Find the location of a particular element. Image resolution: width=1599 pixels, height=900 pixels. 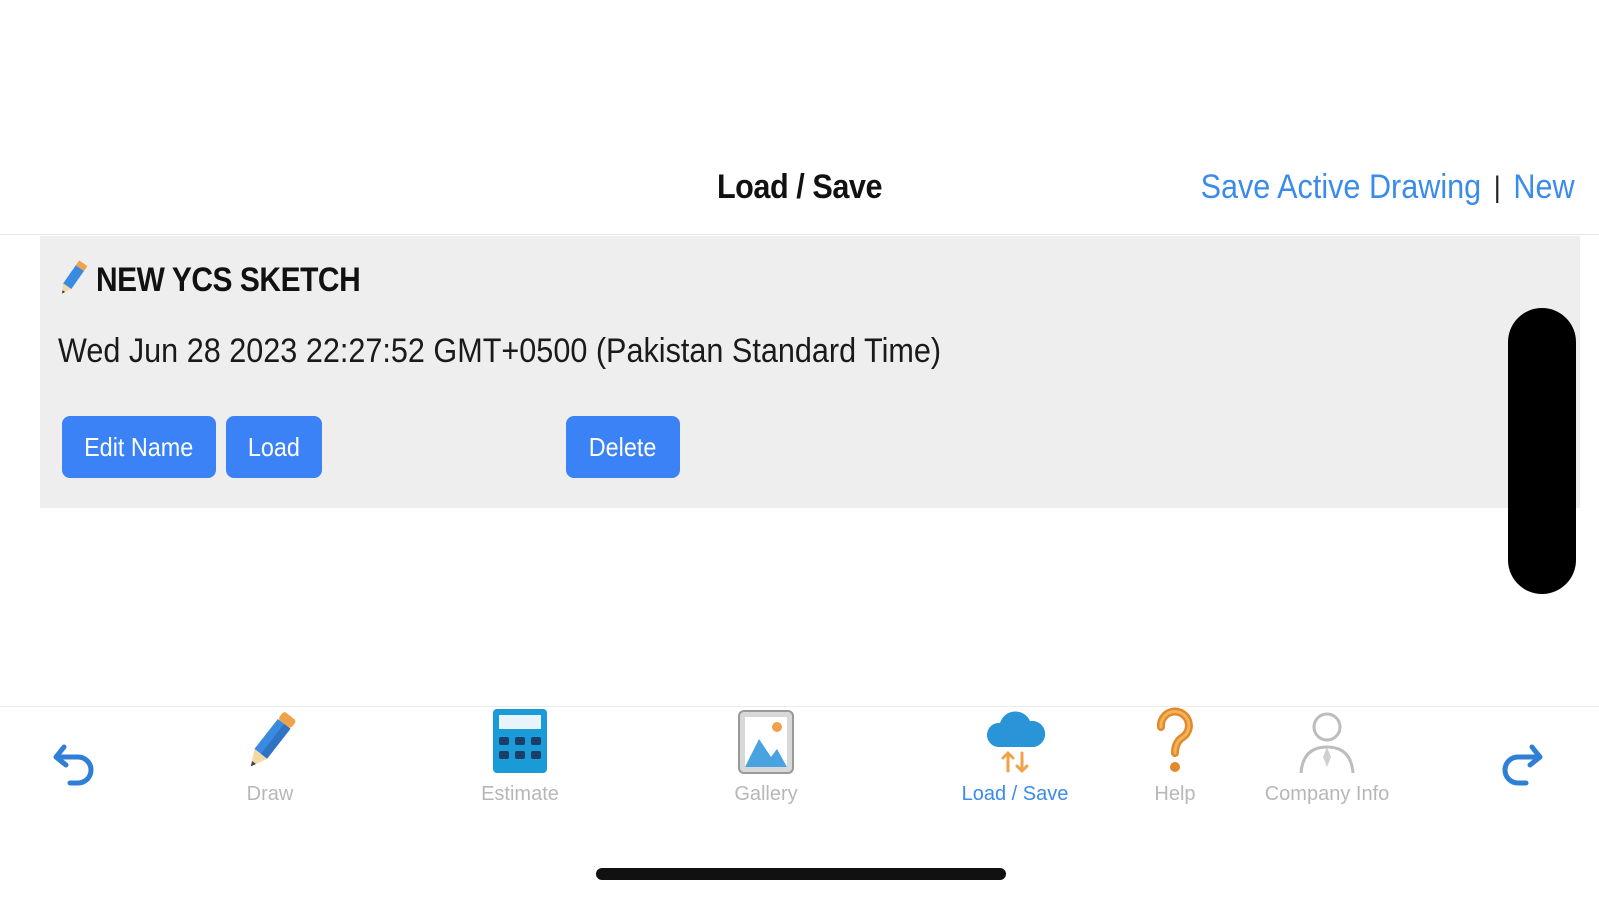

edit-name-button: Edit Name is located at coordinates (139, 447).